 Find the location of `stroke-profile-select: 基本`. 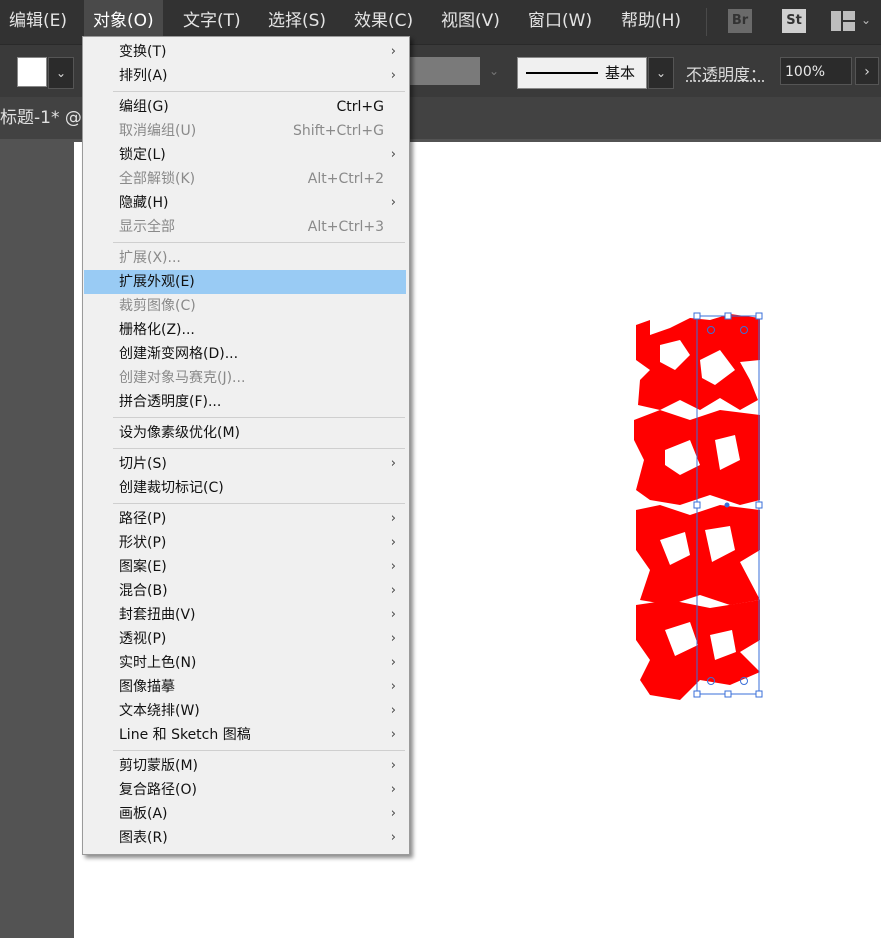

stroke-profile-select: 基本 is located at coordinates (582, 73).